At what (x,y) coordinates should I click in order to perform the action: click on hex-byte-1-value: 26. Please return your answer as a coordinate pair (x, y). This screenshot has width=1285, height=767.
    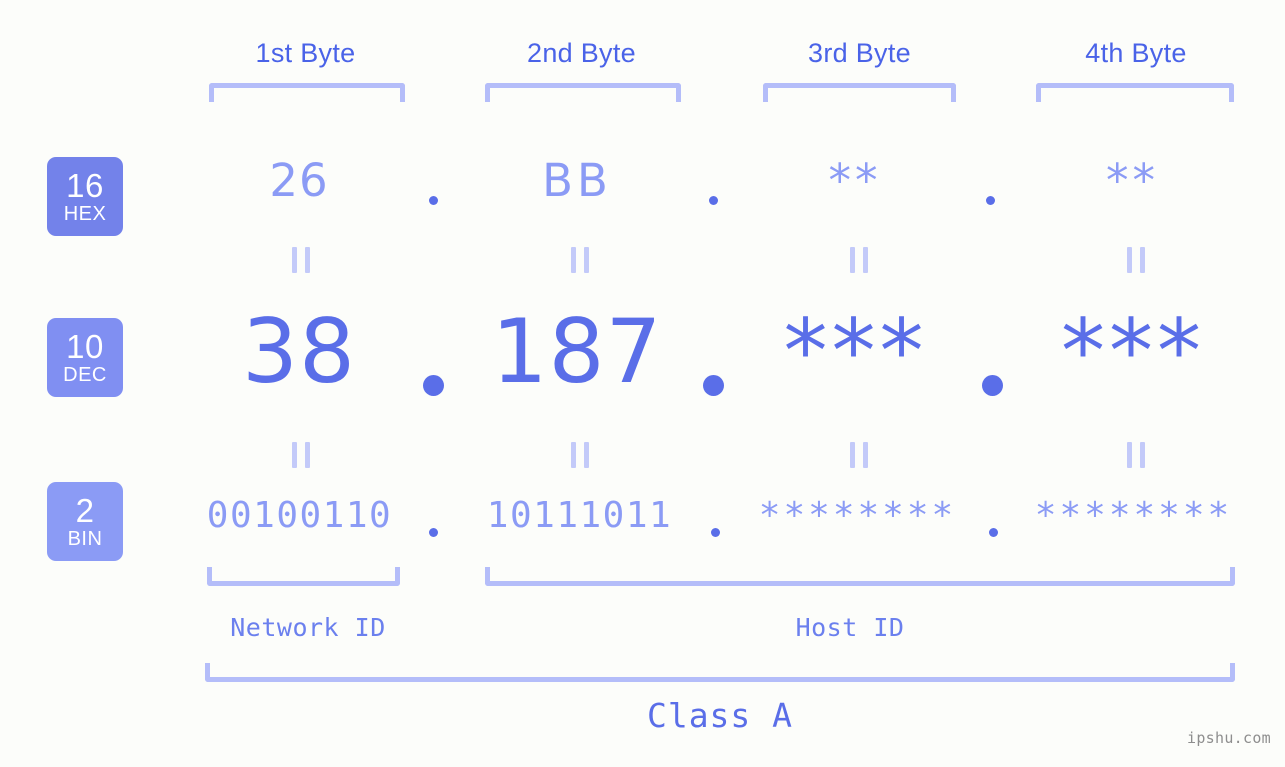
    Looking at the image, I should click on (299, 180).